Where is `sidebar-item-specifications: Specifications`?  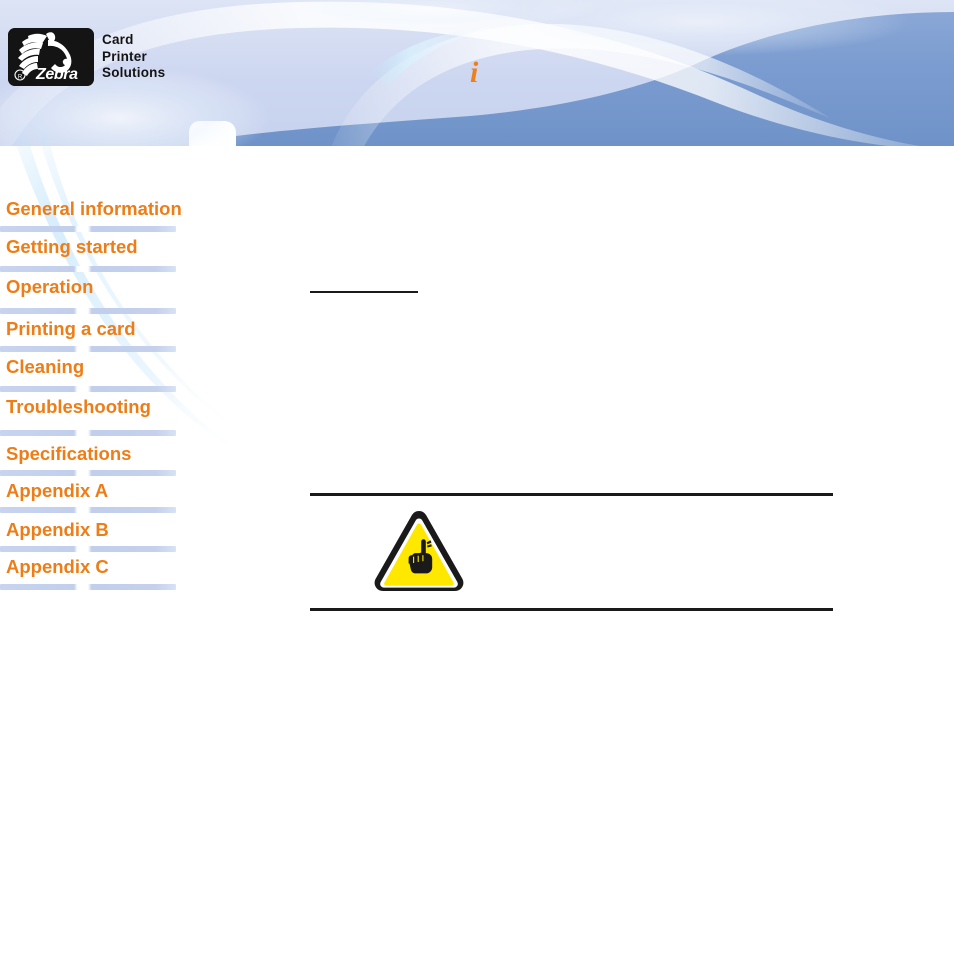
sidebar-item-specifications: Specifications is located at coordinates (115, 458).